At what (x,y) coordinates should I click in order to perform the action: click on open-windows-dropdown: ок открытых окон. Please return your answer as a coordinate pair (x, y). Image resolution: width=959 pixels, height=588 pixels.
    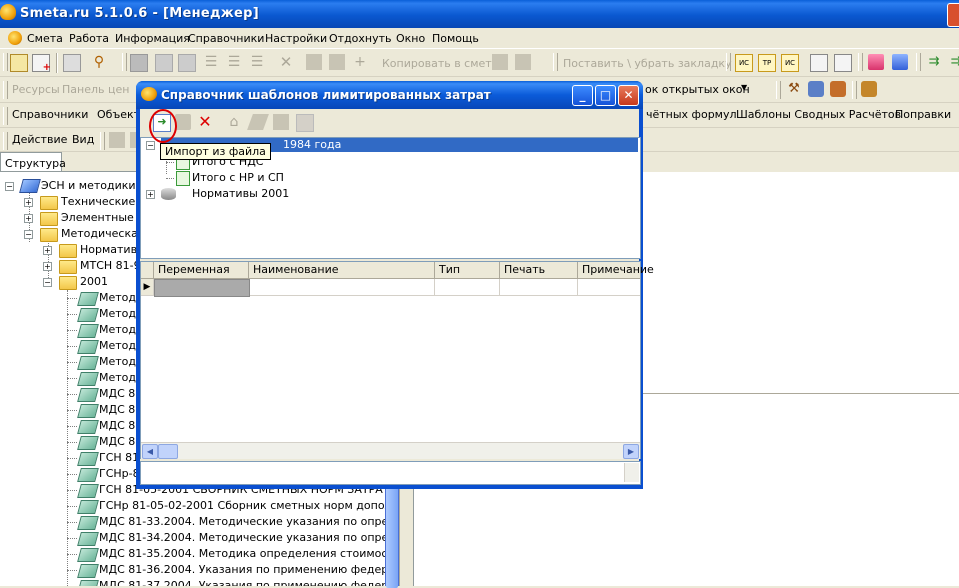
    Looking at the image, I should click on (697, 89).